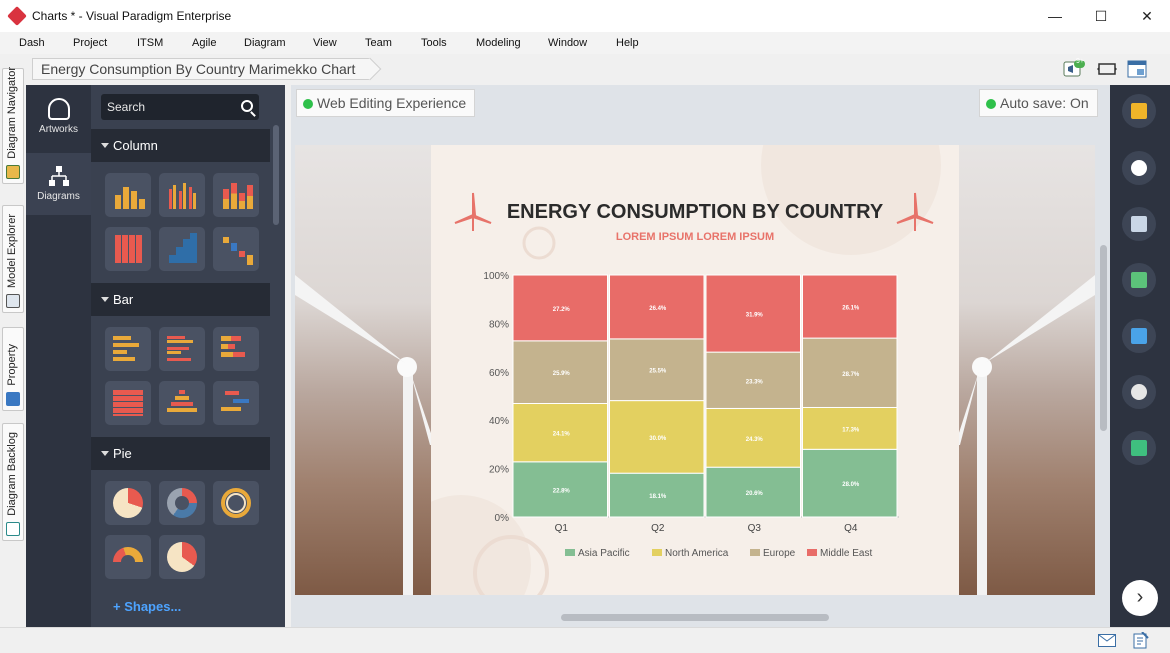 Image resolution: width=1170 pixels, height=653 pixels. Describe the element at coordinates (180, 299) in the screenshot. I see `category-bar: Bar` at that location.